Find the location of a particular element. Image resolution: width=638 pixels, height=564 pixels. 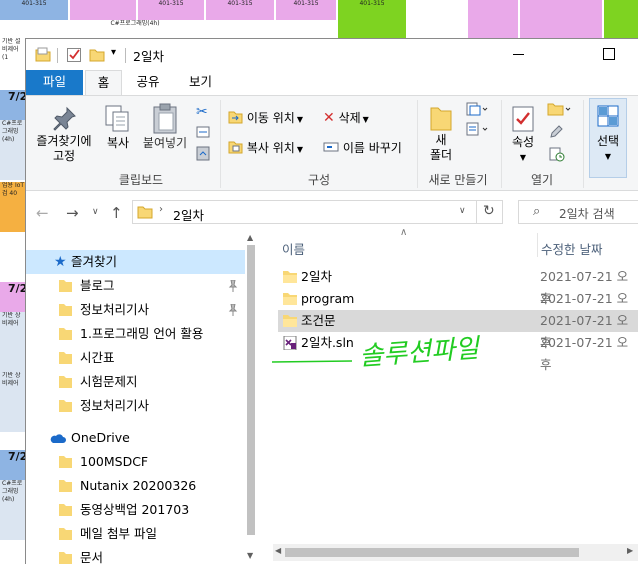

address-bar: › 2일차 ∨ ↻ is located at coordinates (317, 212).